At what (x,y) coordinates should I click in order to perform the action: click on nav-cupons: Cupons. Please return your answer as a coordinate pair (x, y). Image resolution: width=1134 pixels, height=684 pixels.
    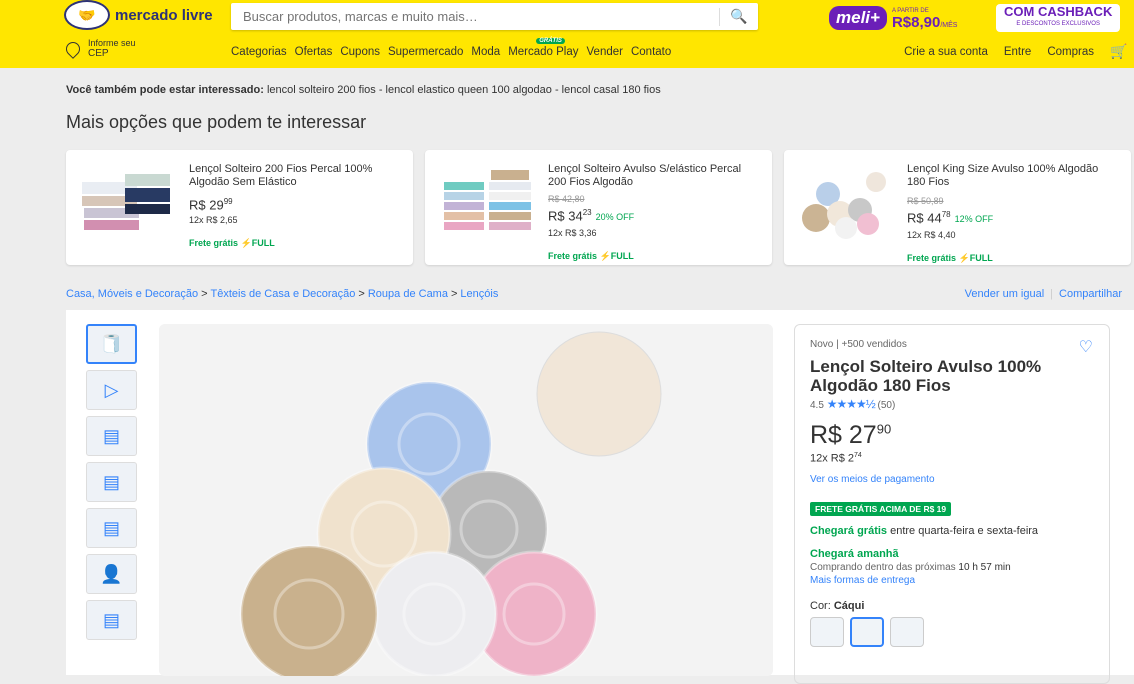
    Looking at the image, I should click on (360, 52).